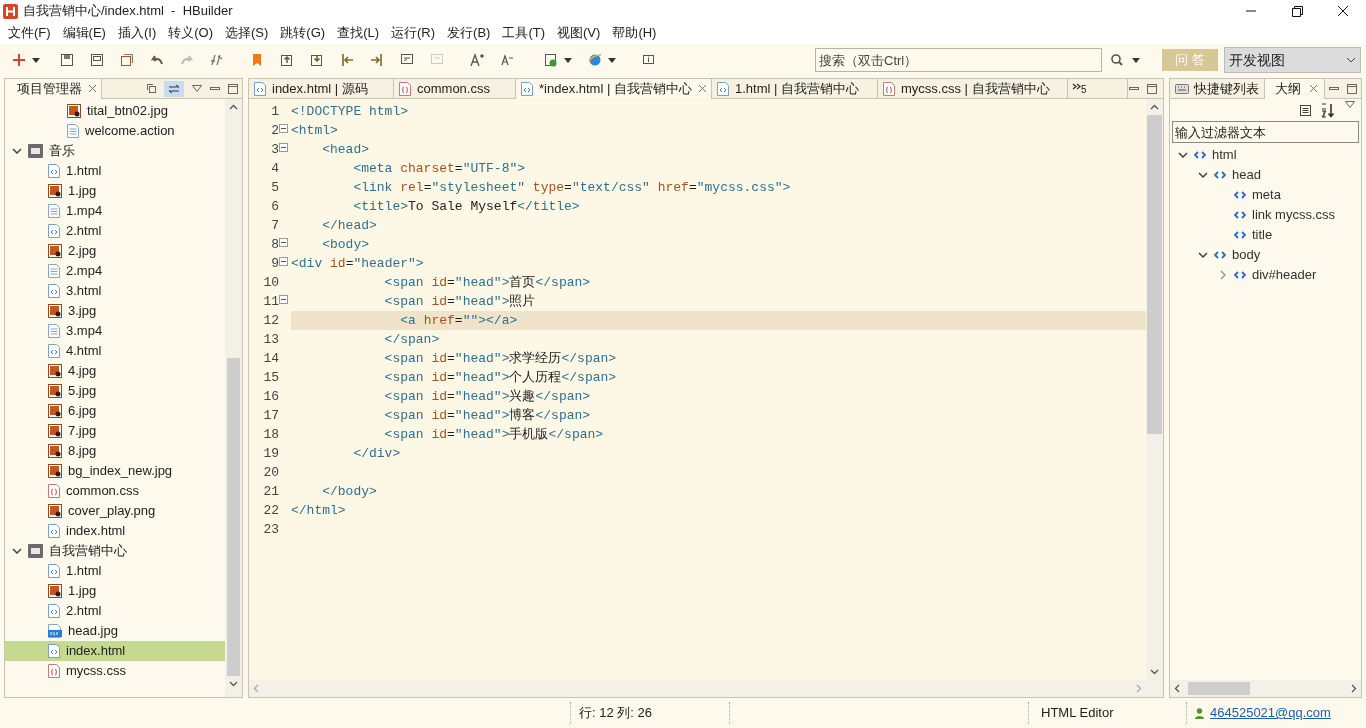 This screenshot has height=728, width=1366. Describe the element at coordinates (1295, 88) in the screenshot. I see `panel-tab: 大纲` at that location.